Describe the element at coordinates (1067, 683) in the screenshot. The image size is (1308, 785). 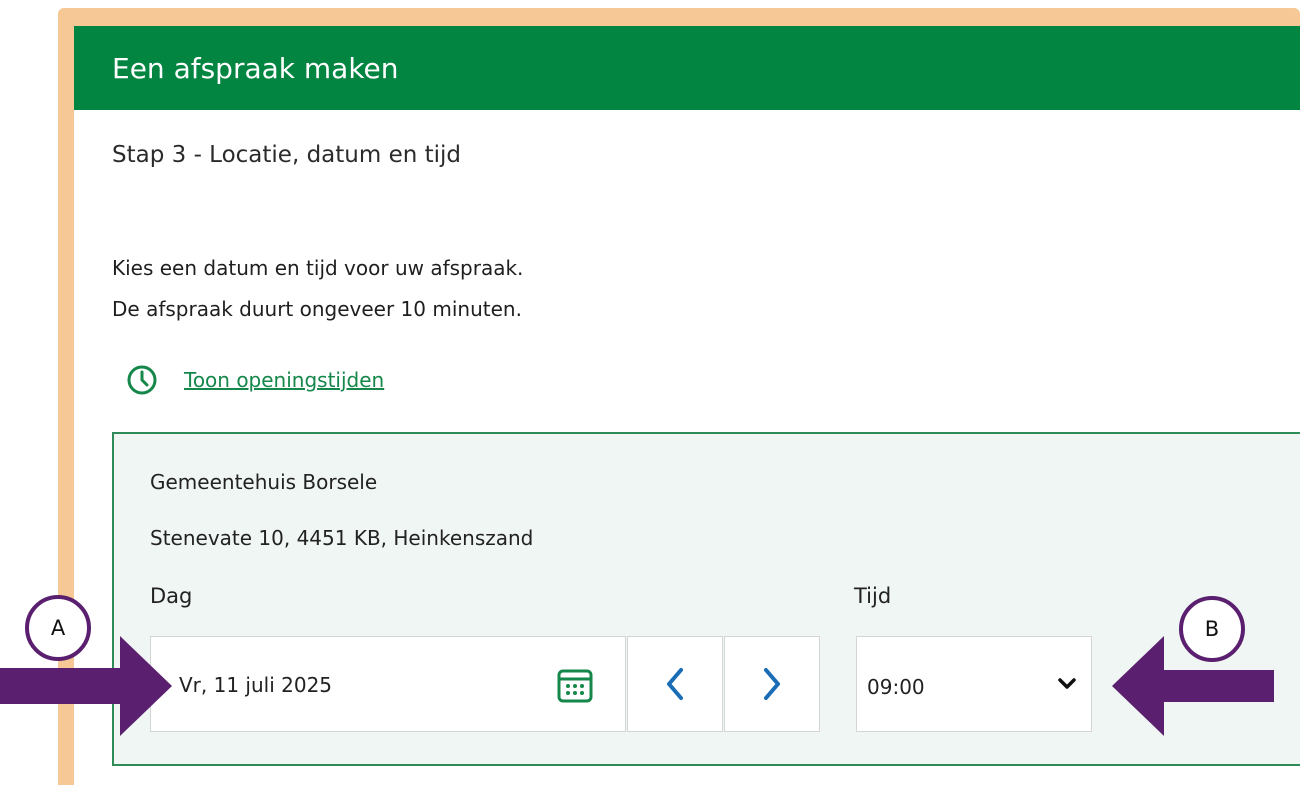
I see `chevron-down-icon` at that location.